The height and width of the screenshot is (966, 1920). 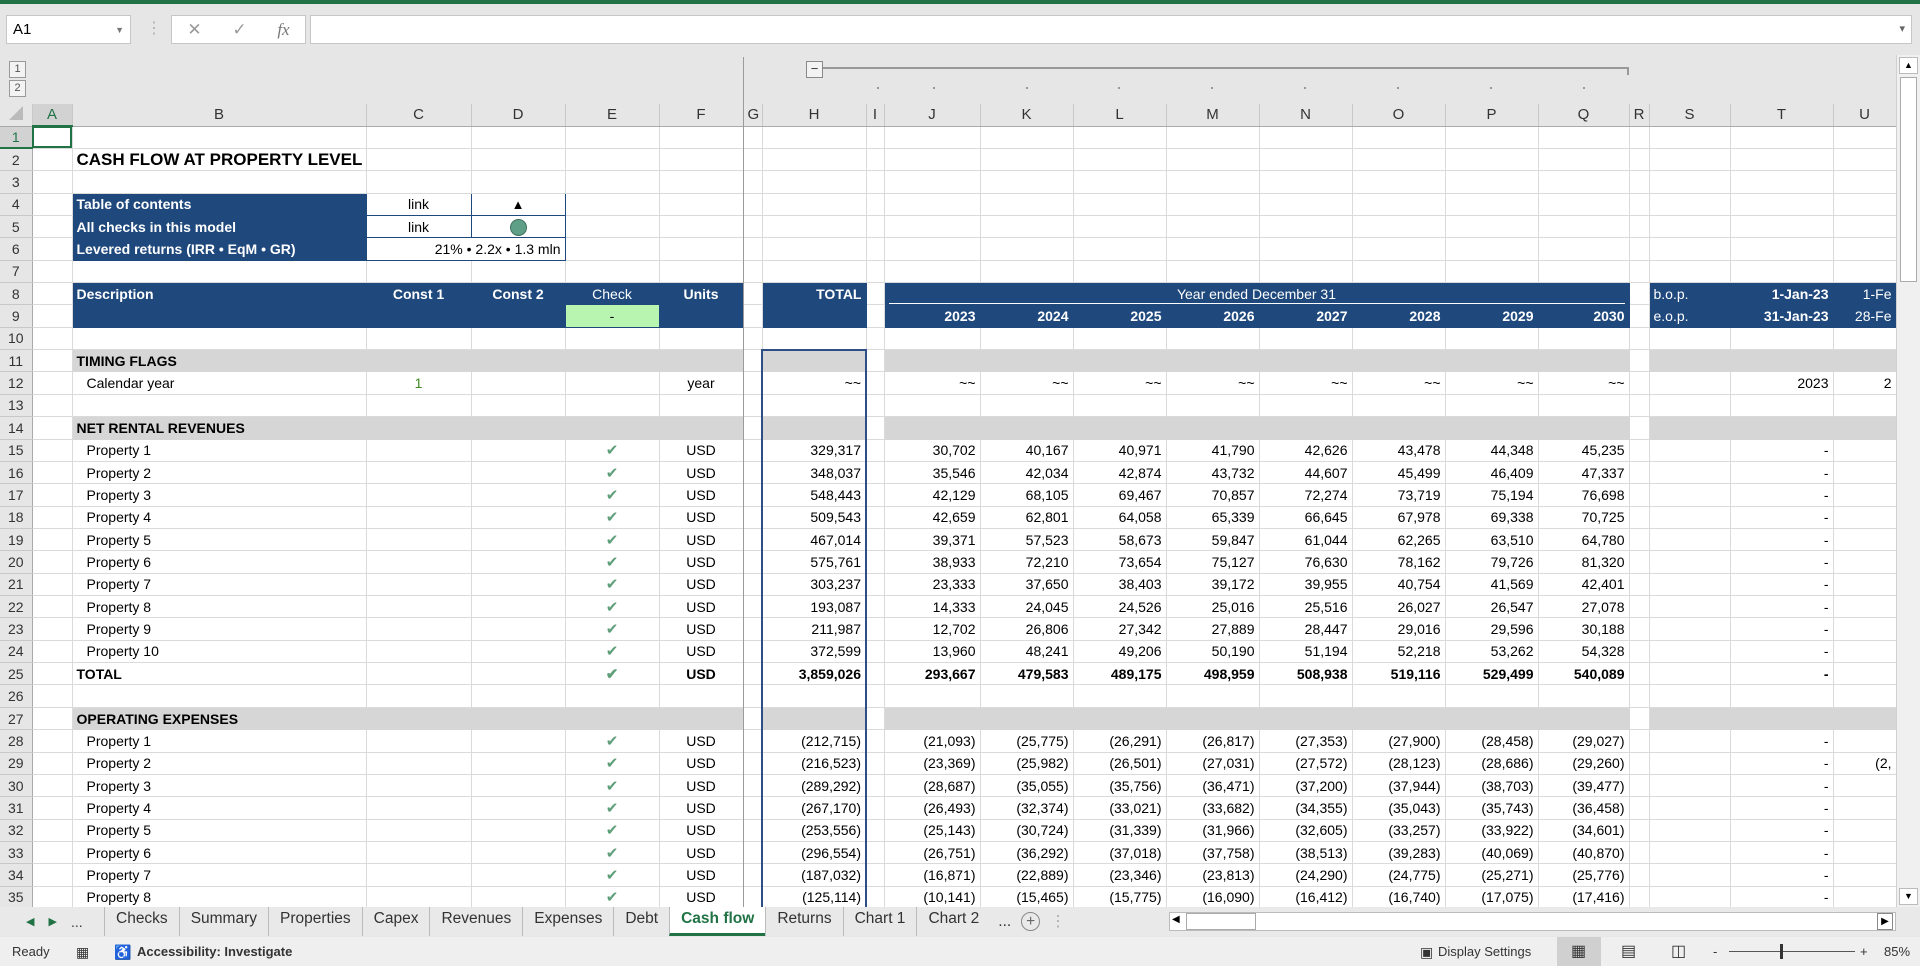 What do you see at coordinates (875, 450) in the screenshot?
I see `cell-I15` at bounding box center [875, 450].